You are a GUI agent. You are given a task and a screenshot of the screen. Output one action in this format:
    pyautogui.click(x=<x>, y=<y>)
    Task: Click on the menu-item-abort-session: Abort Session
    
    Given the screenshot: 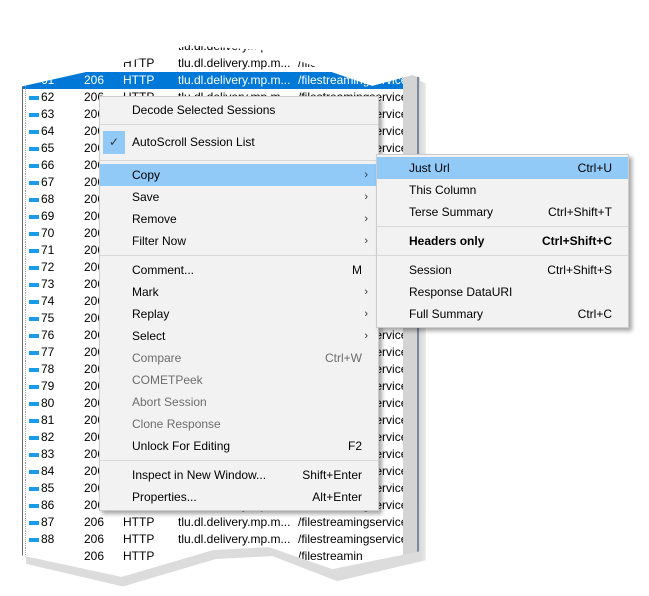 What is the action you would take?
    pyautogui.click(x=239, y=402)
    